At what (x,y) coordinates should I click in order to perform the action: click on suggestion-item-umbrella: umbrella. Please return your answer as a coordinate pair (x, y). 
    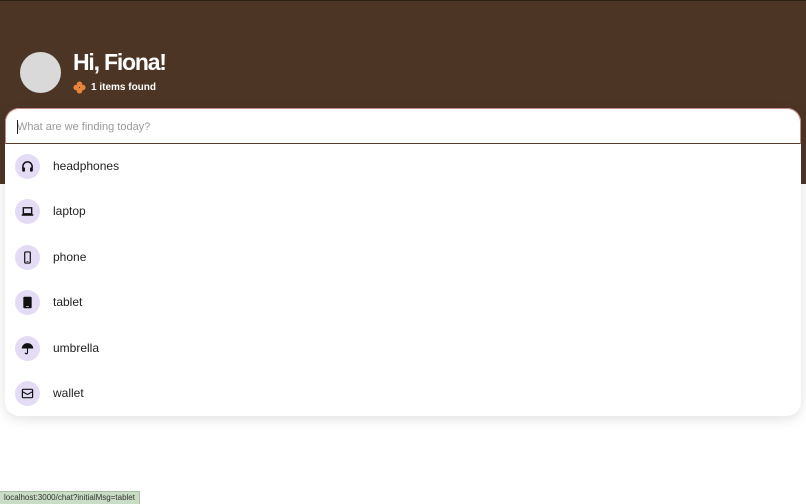
    Looking at the image, I should click on (403, 348).